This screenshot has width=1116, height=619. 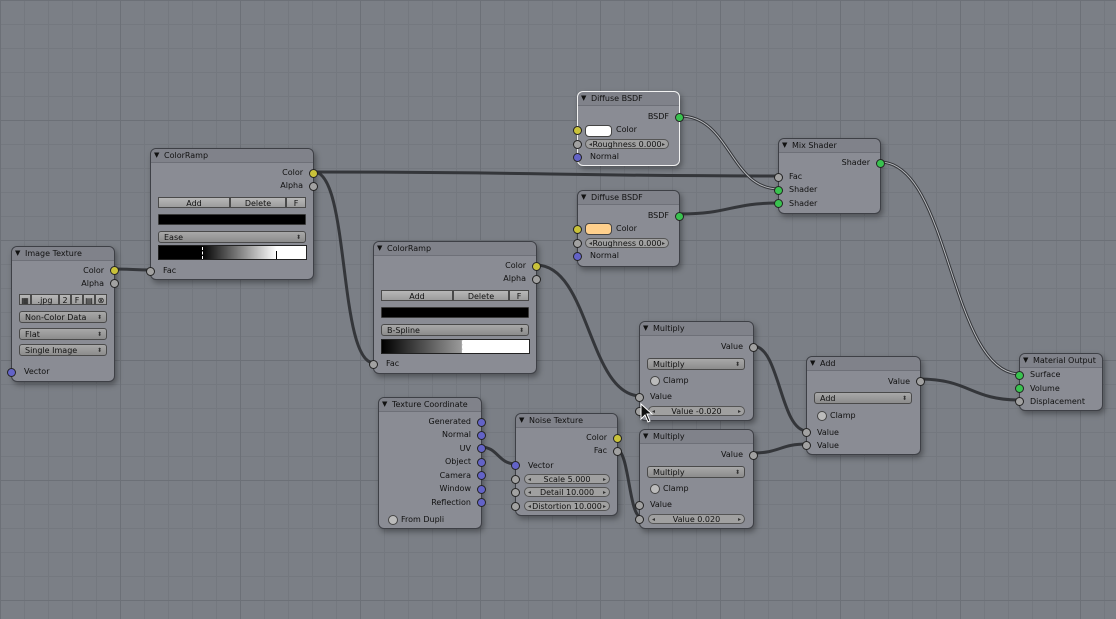 What do you see at coordinates (11, 372) in the screenshot?
I see `input-vector-socket` at bounding box center [11, 372].